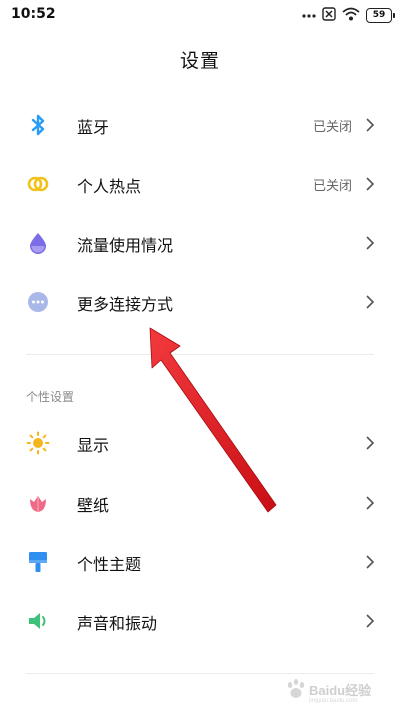  What do you see at coordinates (117, 623) in the screenshot?
I see `settings-item-label: 声音和振动` at bounding box center [117, 623].